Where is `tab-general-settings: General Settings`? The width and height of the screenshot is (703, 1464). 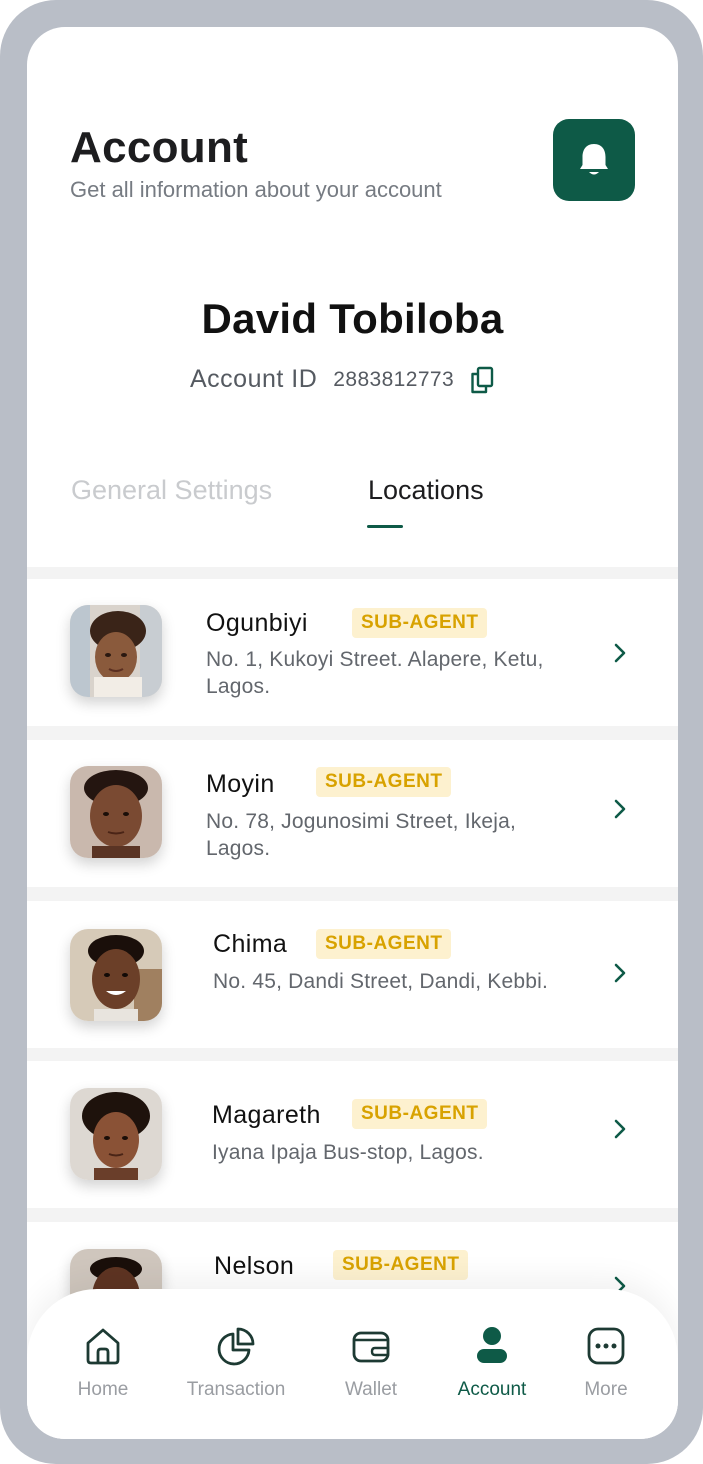 tab-general-settings: General Settings is located at coordinates (171, 490).